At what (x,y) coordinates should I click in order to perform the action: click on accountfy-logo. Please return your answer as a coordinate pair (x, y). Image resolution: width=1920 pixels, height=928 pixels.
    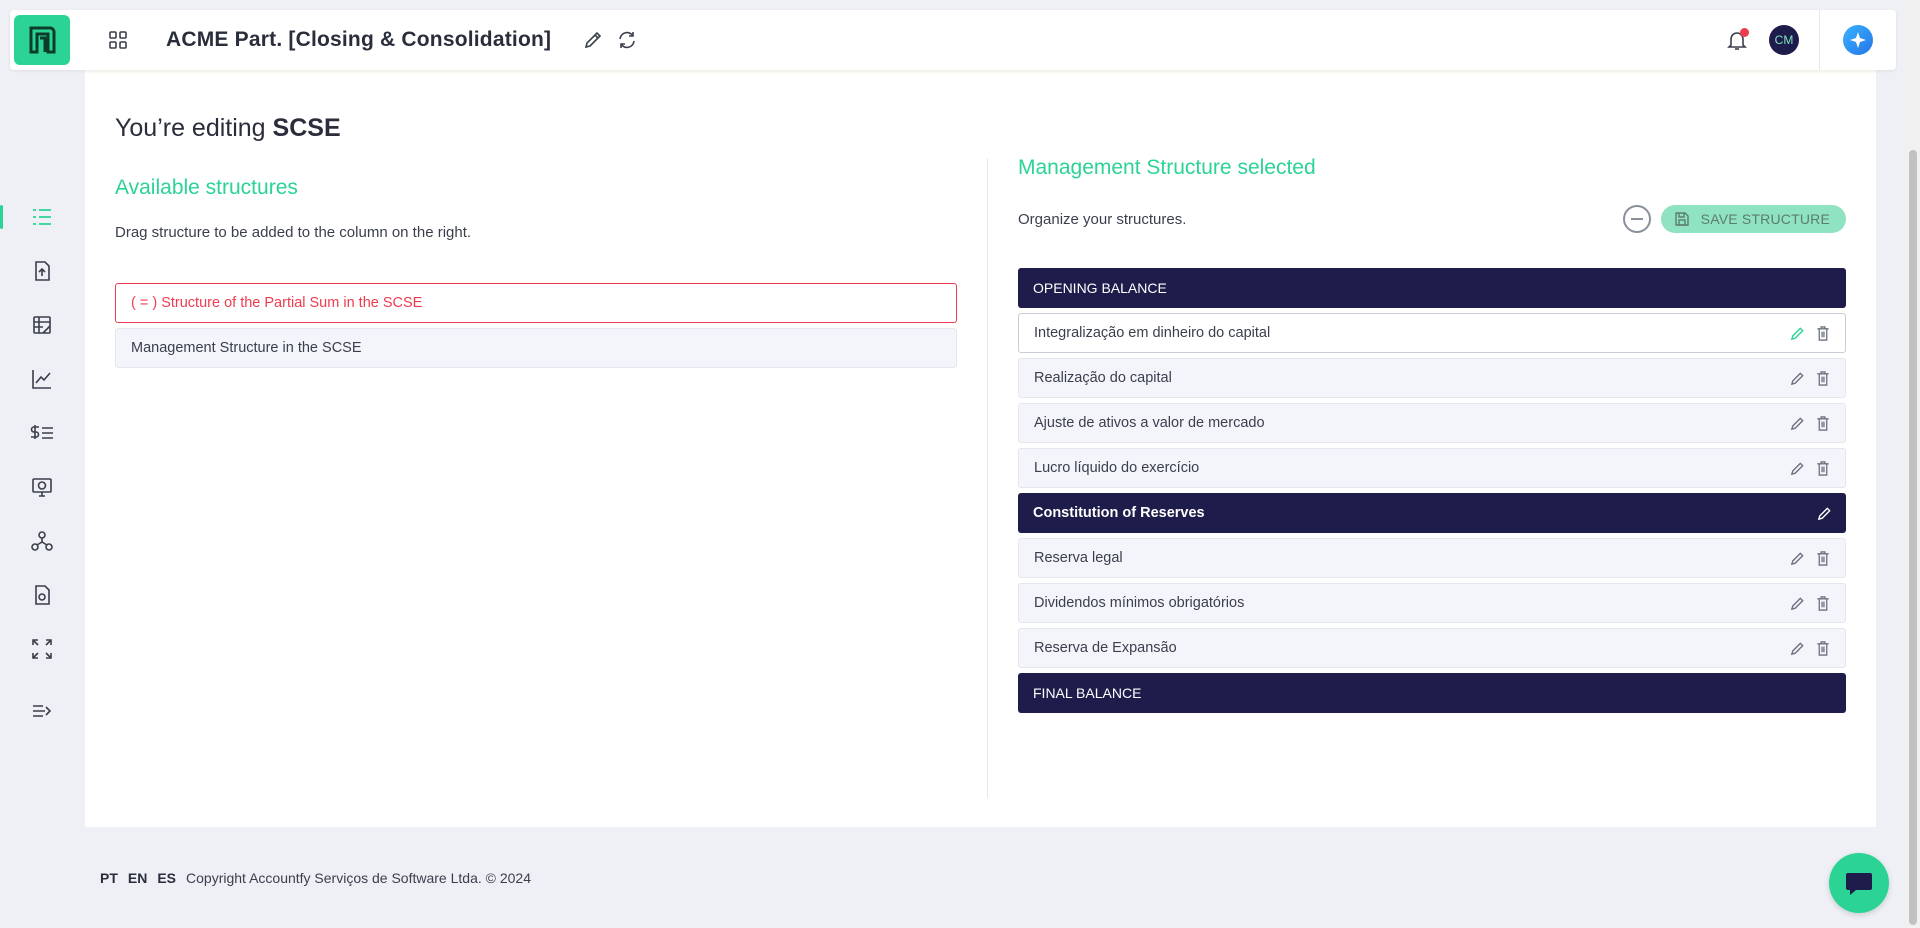
    Looking at the image, I should click on (42, 40).